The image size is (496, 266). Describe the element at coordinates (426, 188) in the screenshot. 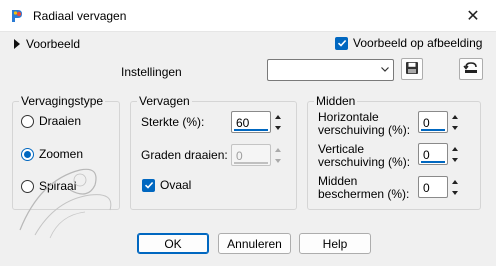

I see `protect-center-value: 0` at that location.